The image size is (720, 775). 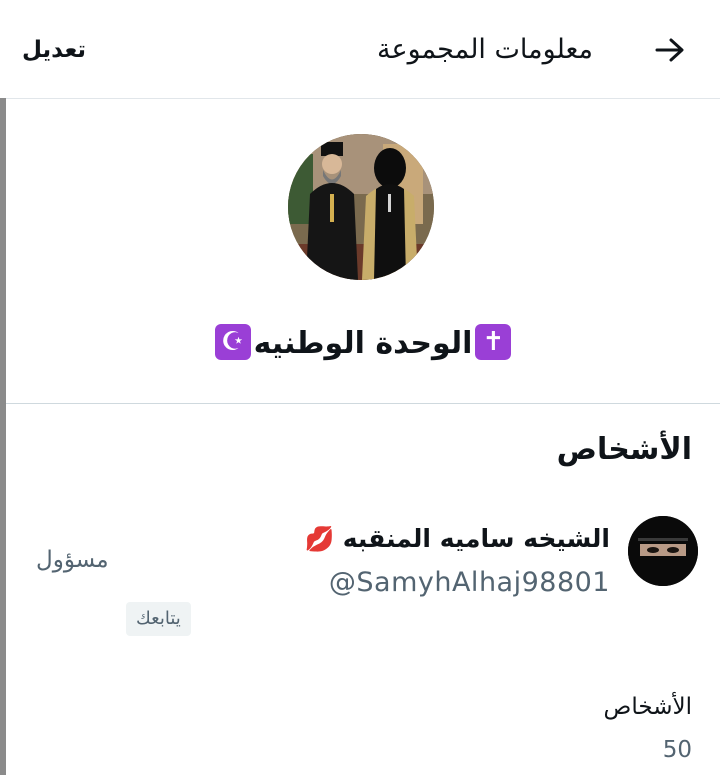 What do you see at coordinates (360, 49) in the screenshot?
I see `top-bar: معلومات المجموعة تعديل` at bounding box center [360, 49].